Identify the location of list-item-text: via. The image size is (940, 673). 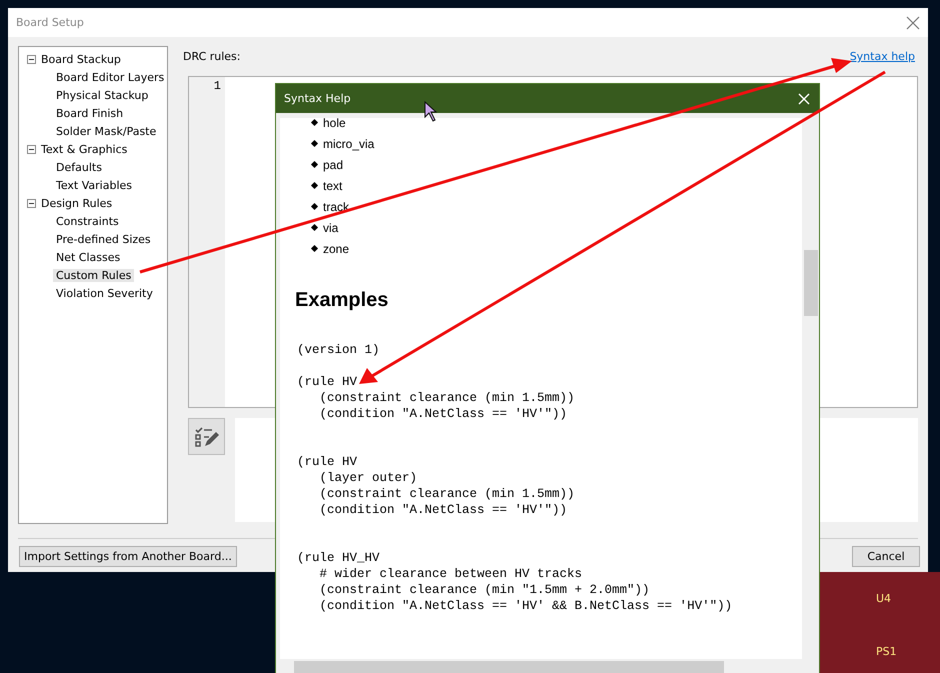
(330, 227).